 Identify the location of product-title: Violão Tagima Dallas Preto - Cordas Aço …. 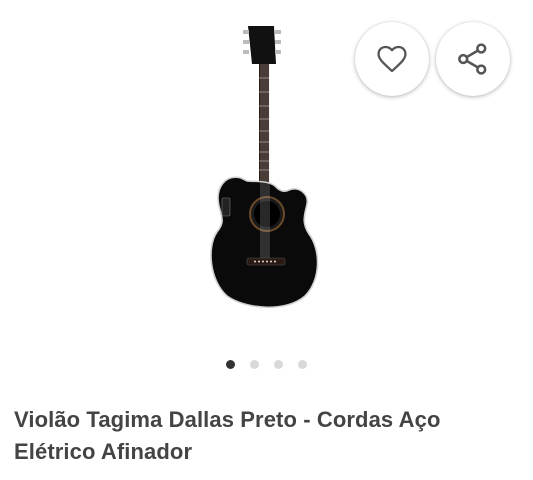
(227, 435).